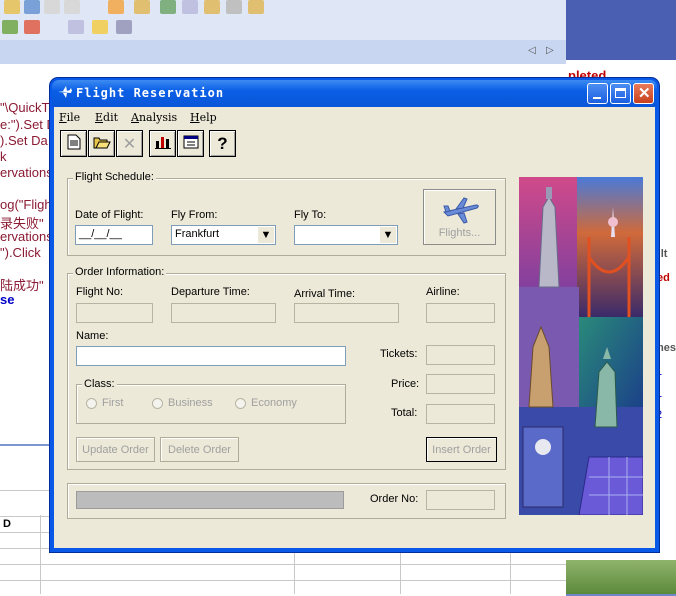 The image size is (676, 596). I want to click on grid-column-header: D, so click(7, 524).